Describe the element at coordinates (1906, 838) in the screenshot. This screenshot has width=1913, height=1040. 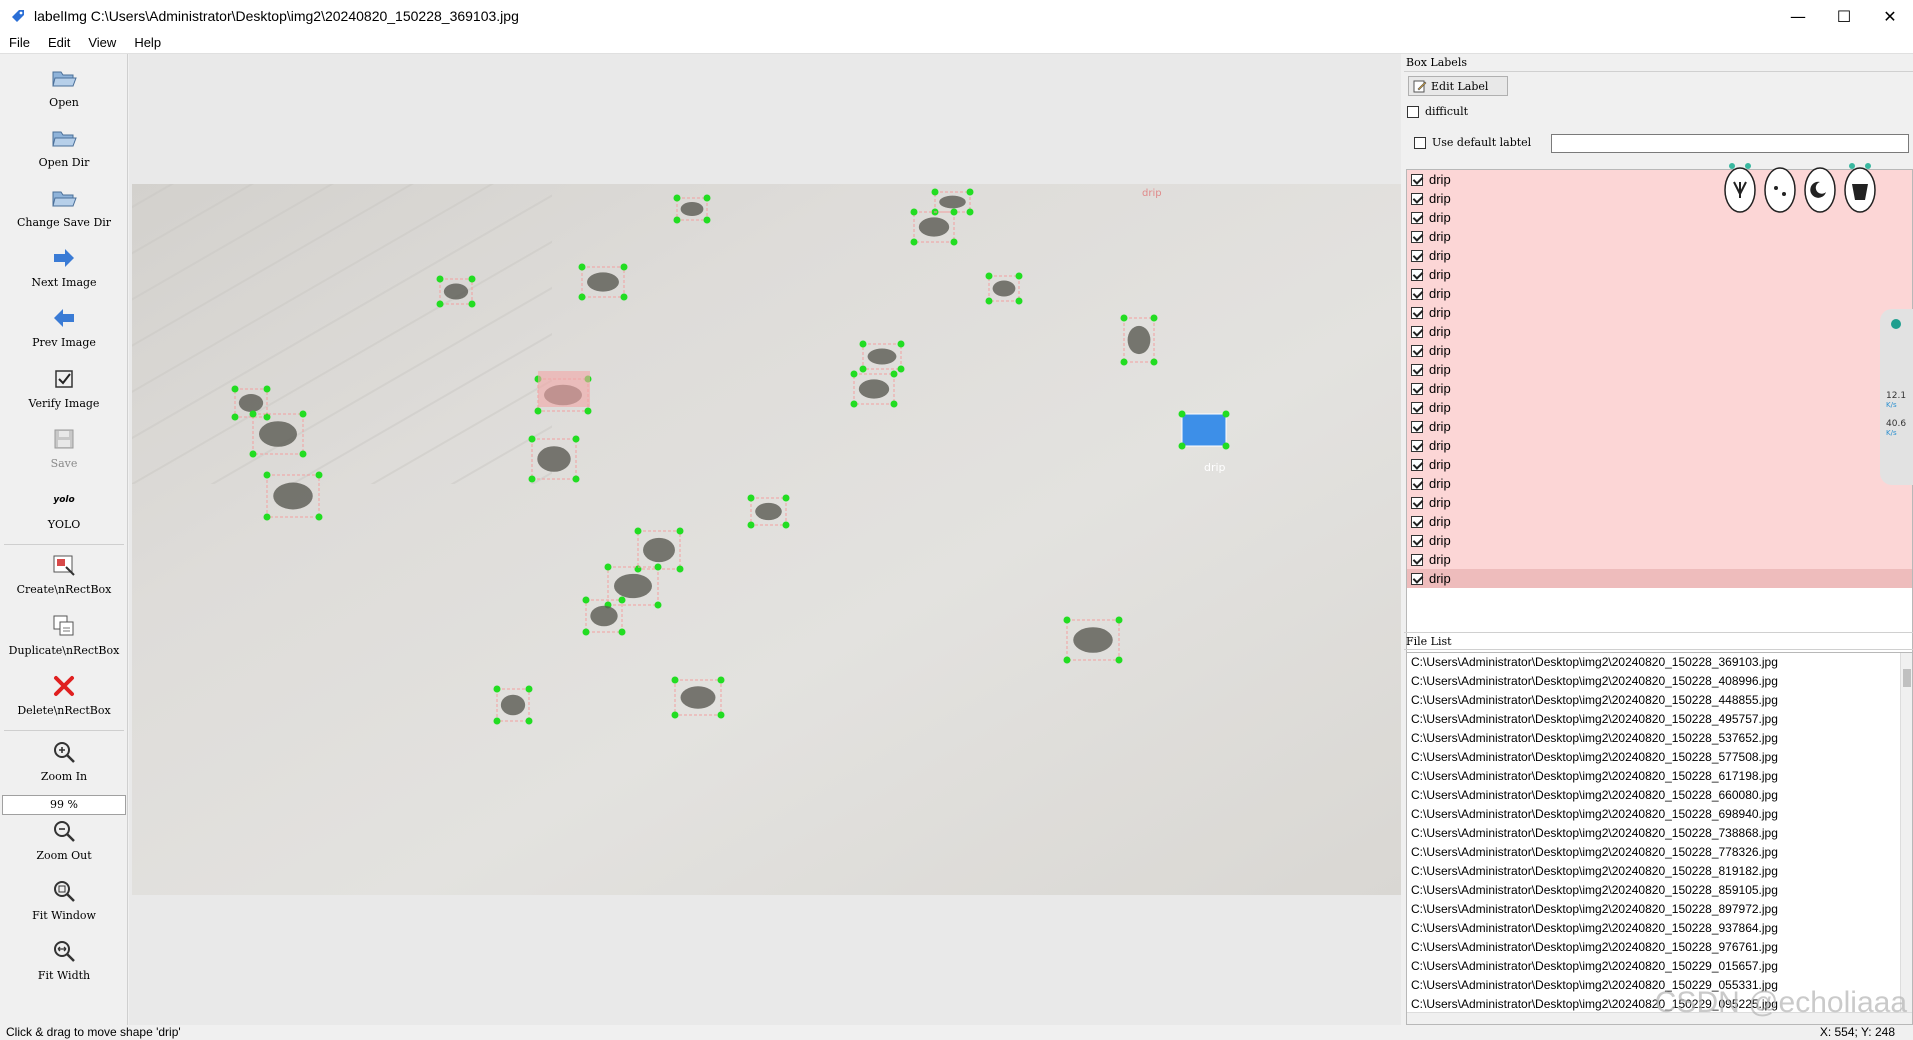
I see `file-list-vertical-scrollbar` at that location.